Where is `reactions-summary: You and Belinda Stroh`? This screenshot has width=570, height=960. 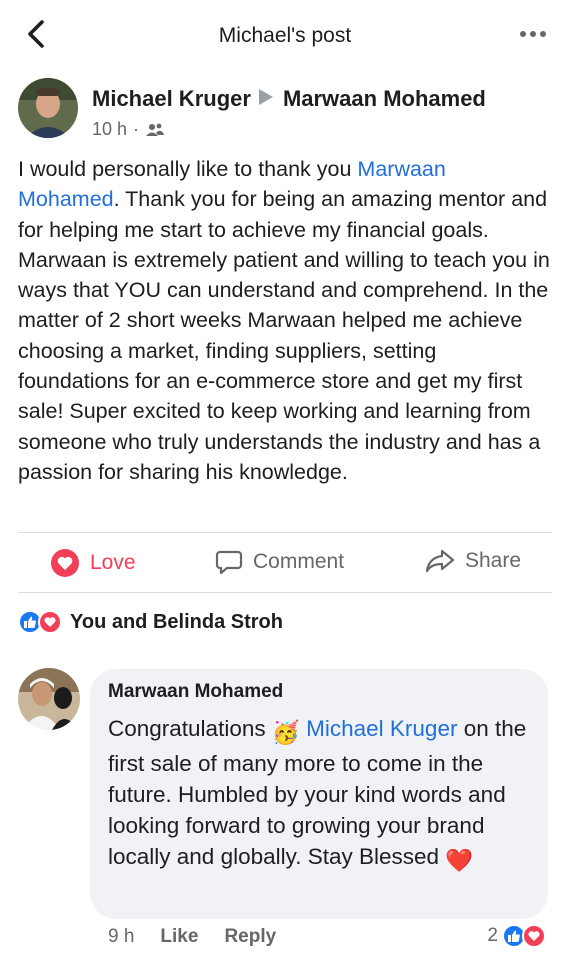 reactions-summary: You and Belinda Stroh is located at coordinates (150, 622).